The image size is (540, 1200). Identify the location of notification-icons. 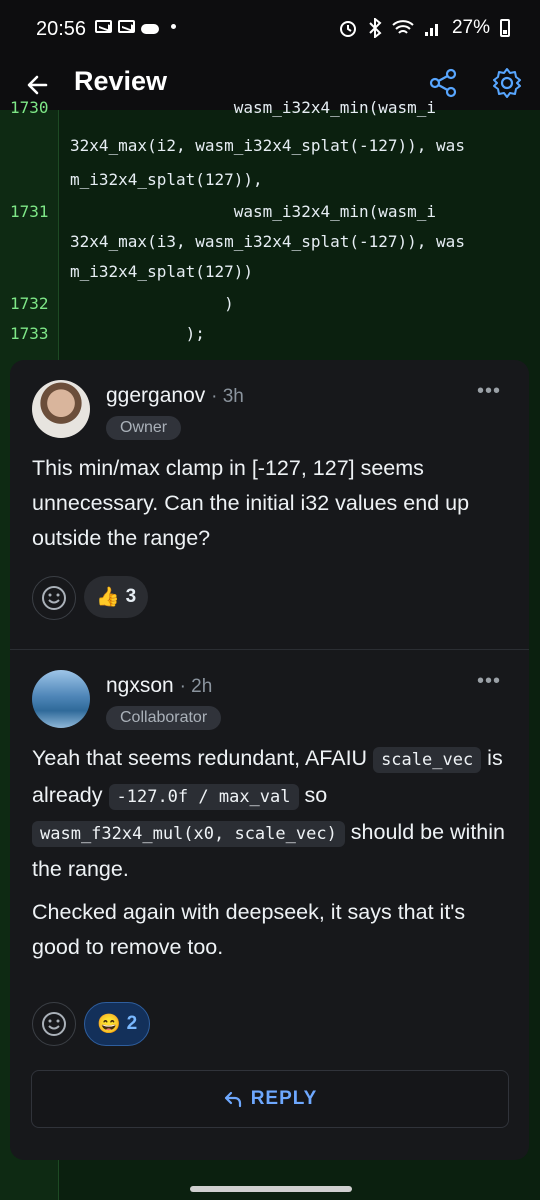
(135, 27).